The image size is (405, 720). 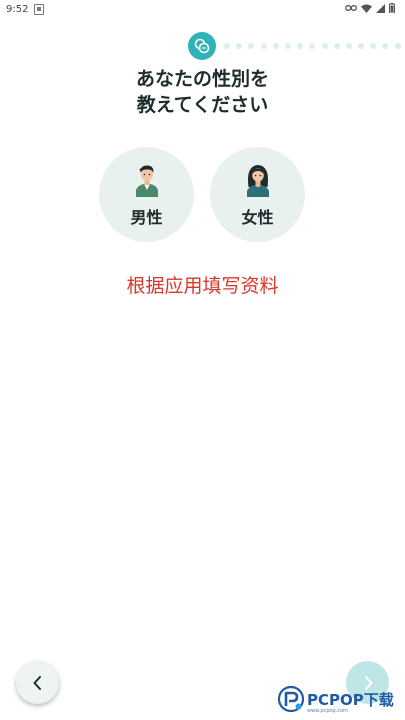 What do you see at coordinates (366, 8) in the screenshot?
I see `wifi-icon` at bounding box center [366, 8].